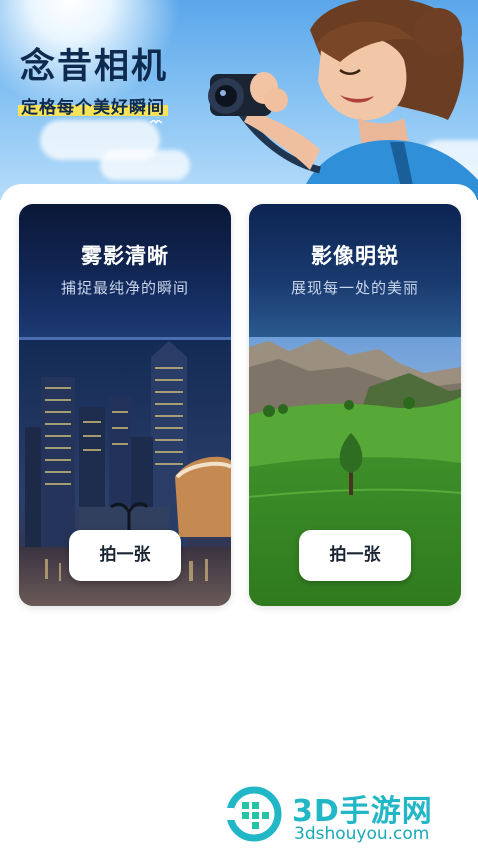 This screenshot has height=850, width=478. What do you see at coordinates (125, 256) in the screenshot?
I see `card-title: 雾影清晰` at bounding box center [125, 256].